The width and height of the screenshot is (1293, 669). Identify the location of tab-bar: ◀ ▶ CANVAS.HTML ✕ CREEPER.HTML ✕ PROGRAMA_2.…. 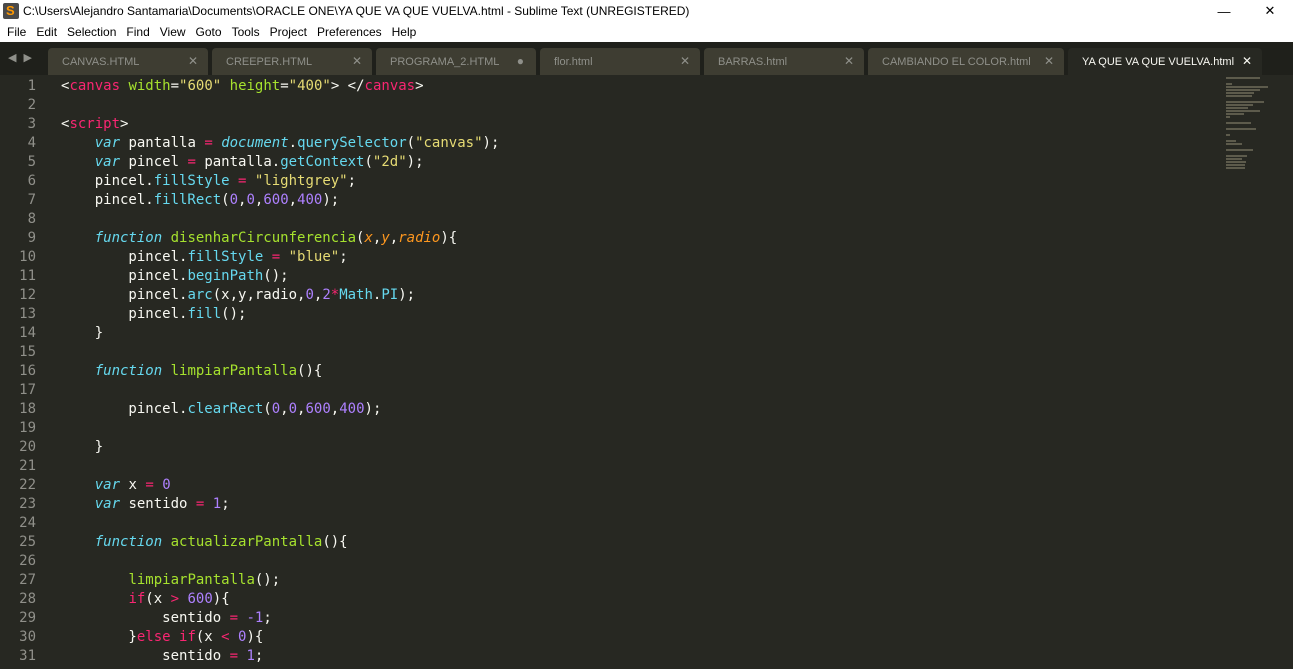
(646, 58).